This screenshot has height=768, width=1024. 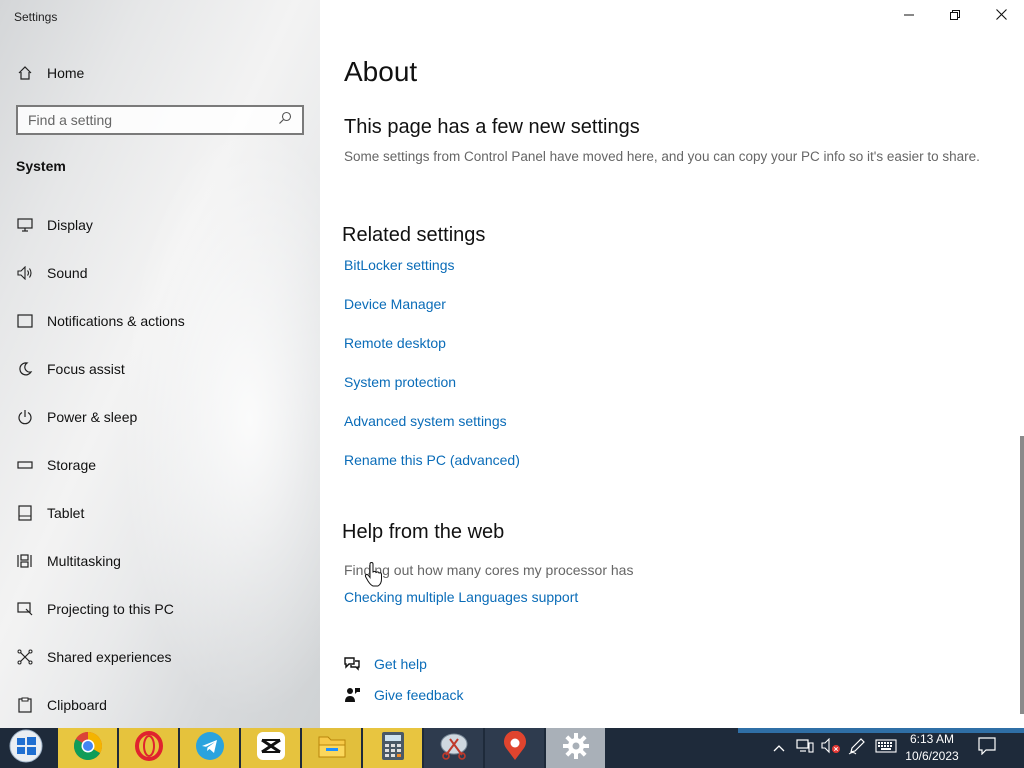 I want to click on tray-pen, so click(x=857, y=748).